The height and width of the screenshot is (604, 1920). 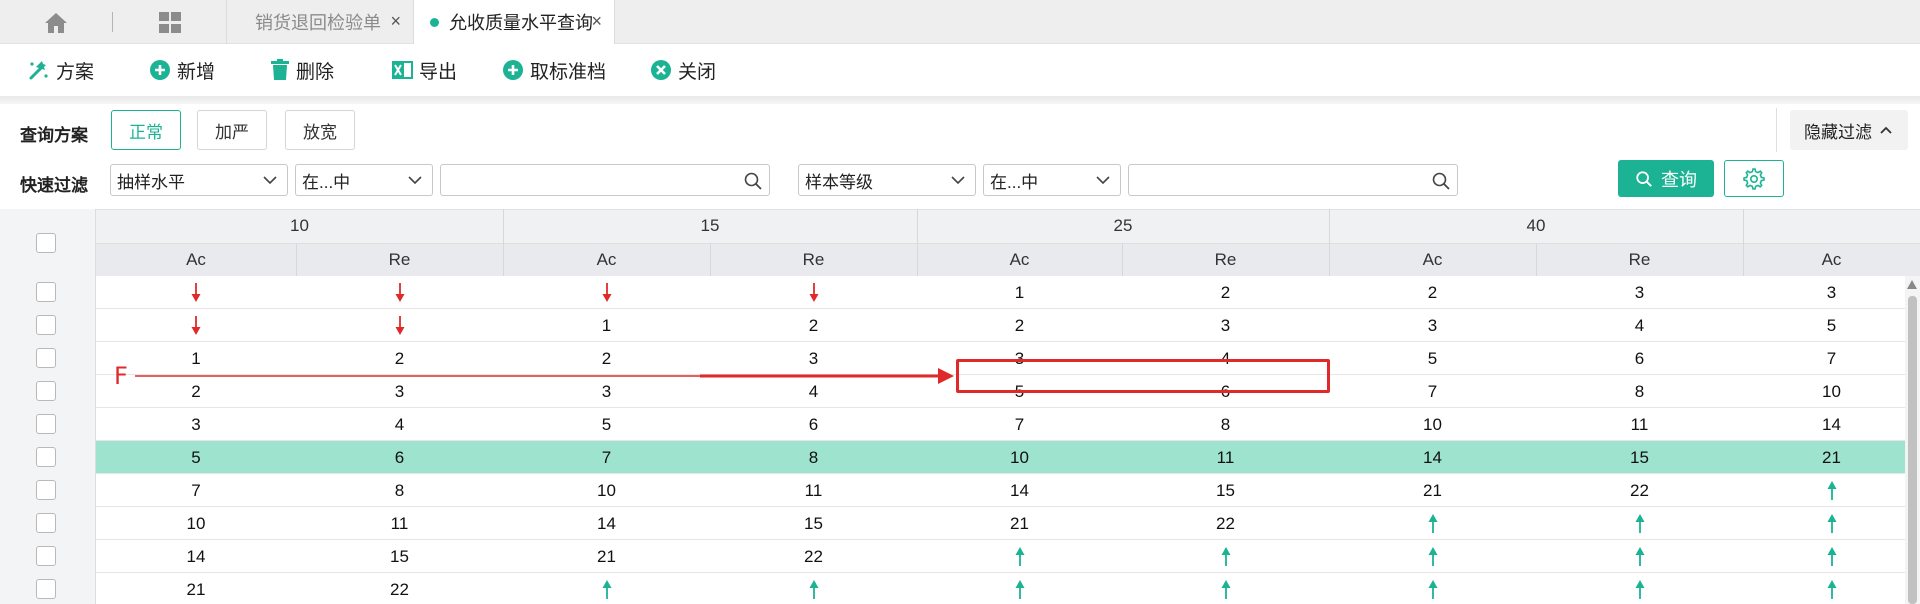 I want to click on table-row: 14 15 21 22, so click(x=960, y=556).